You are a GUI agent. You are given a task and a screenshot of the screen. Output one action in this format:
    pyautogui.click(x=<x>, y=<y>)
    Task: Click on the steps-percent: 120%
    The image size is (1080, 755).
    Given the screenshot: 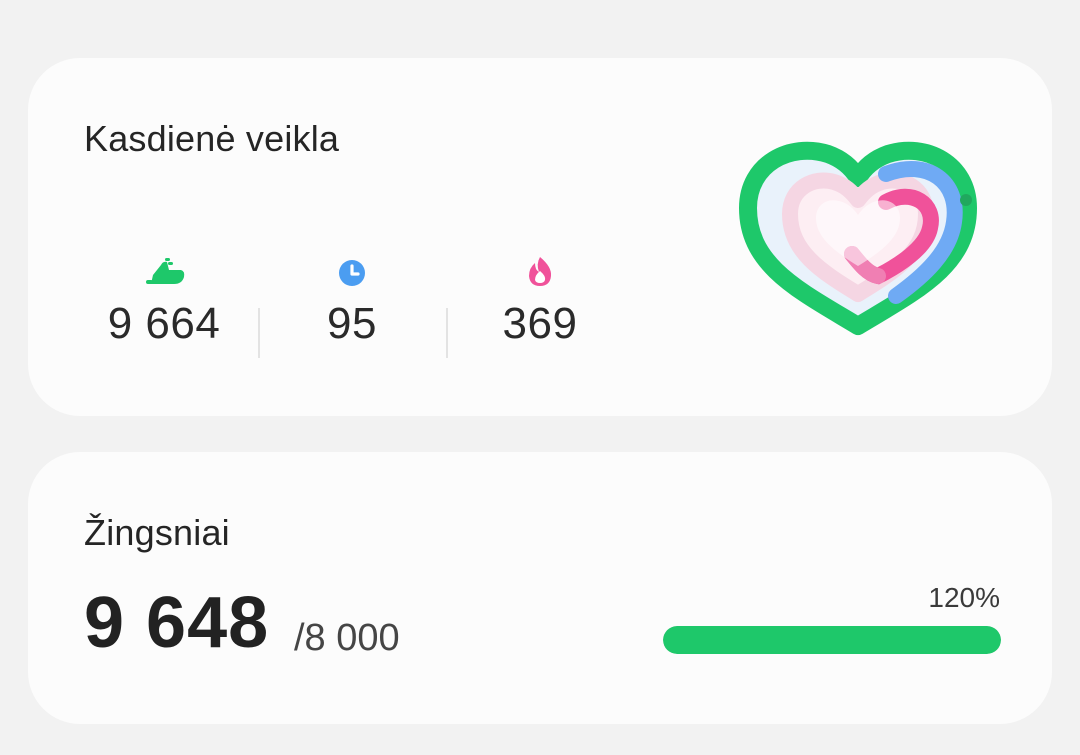 What is the action you would take?
    pyautogui.click(x=964, y=597)
    